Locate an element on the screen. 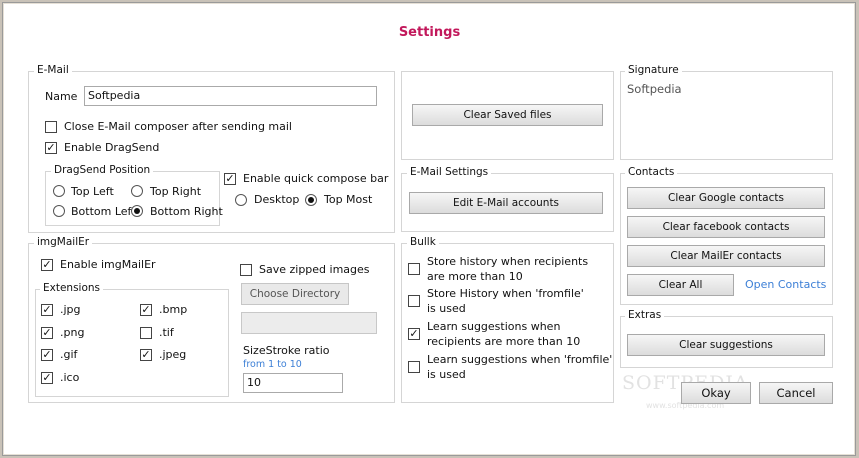 Image resolution: width=859 pixels, height=458 pixels. bulk-option-3-checkbox: ✓ is located at coordinates (414, 334).